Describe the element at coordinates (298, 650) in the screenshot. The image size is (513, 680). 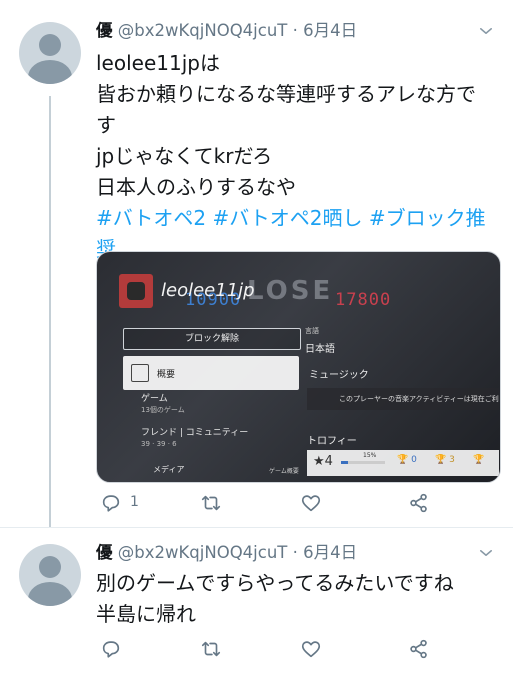
I see `tweet-actions` at that location.